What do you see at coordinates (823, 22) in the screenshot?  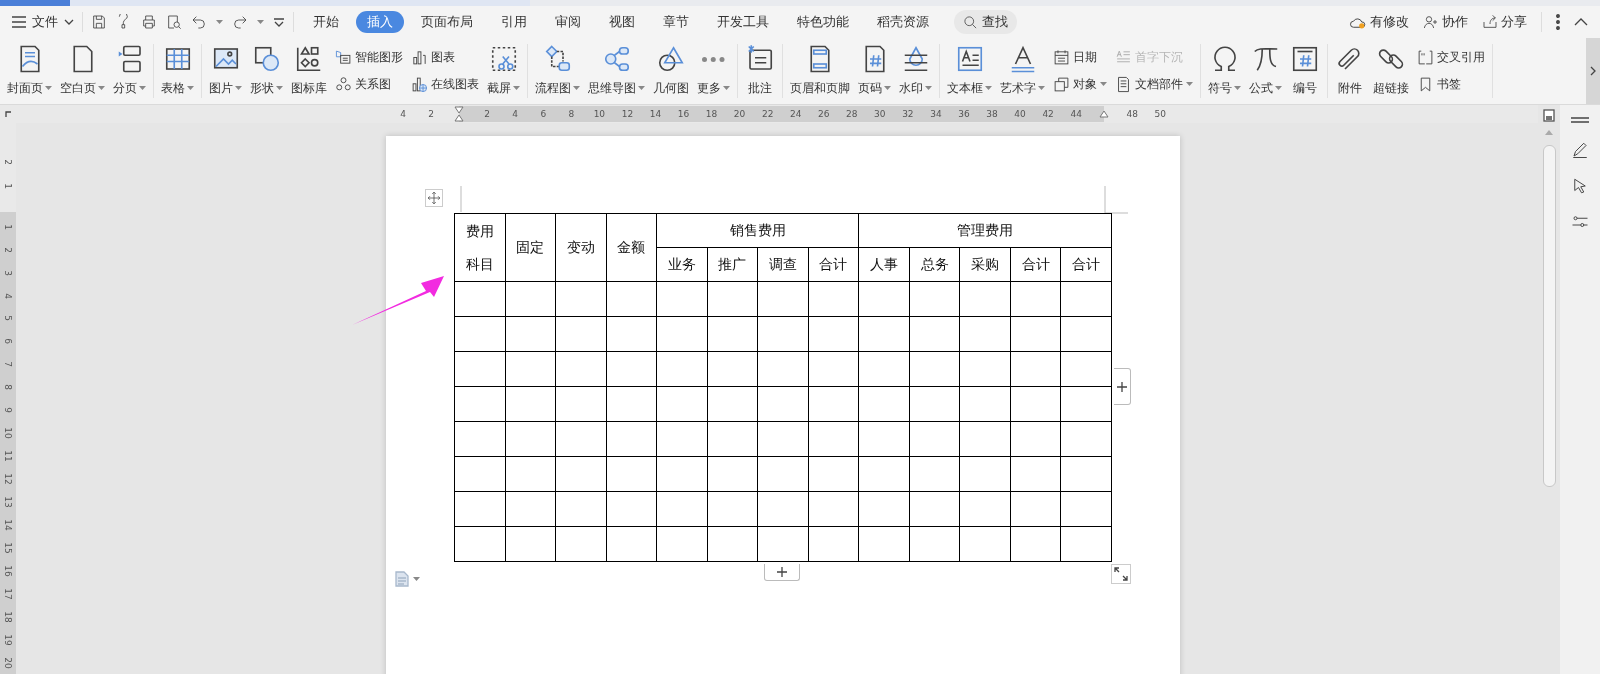 I see `menu-tab: 特色功能` at bounding box center [823, 22].